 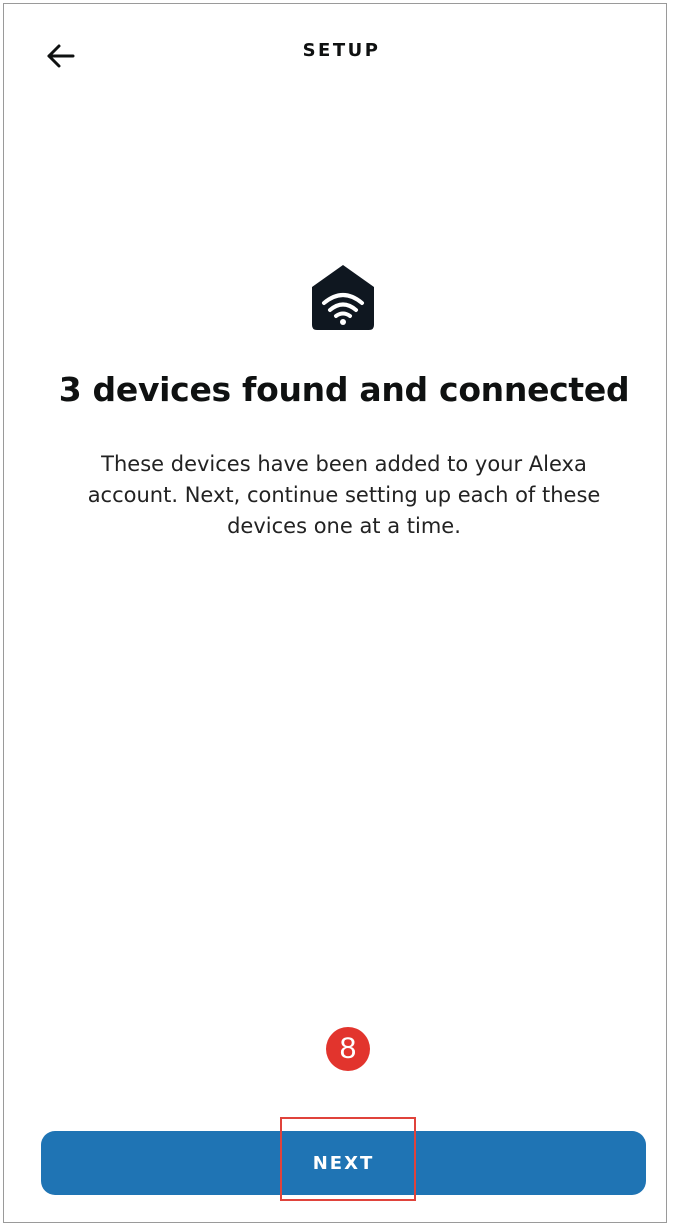 I want to click on step-number-badge: 8, so click(x=348, y=1049).